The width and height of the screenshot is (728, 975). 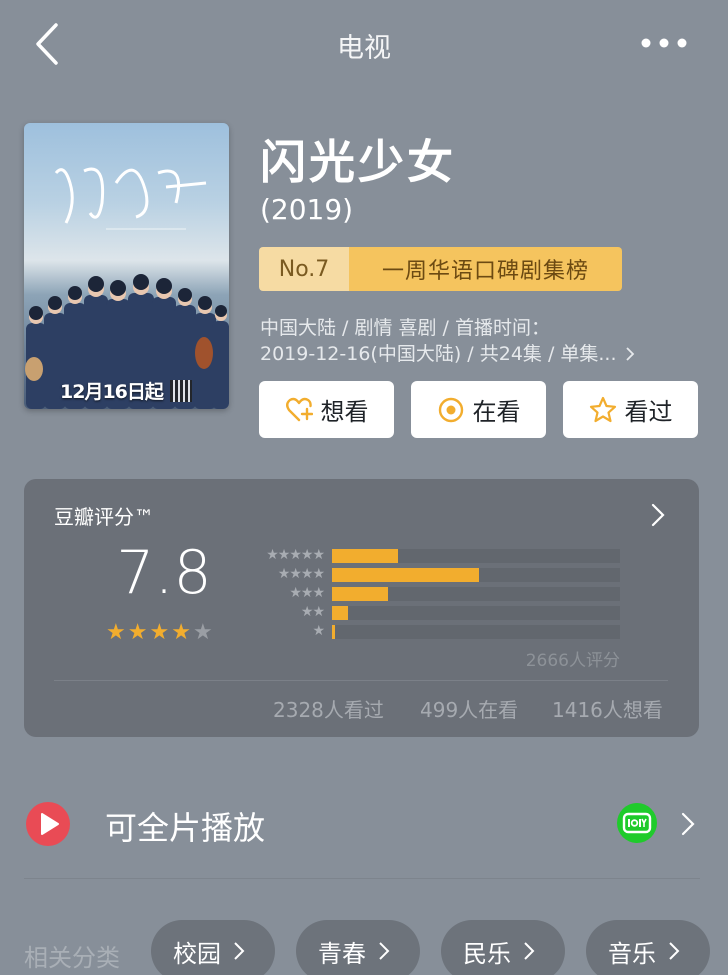 I want to click on rank-badge: No.7 一周华语口碑剧集榜, so click(x=440, y=269).